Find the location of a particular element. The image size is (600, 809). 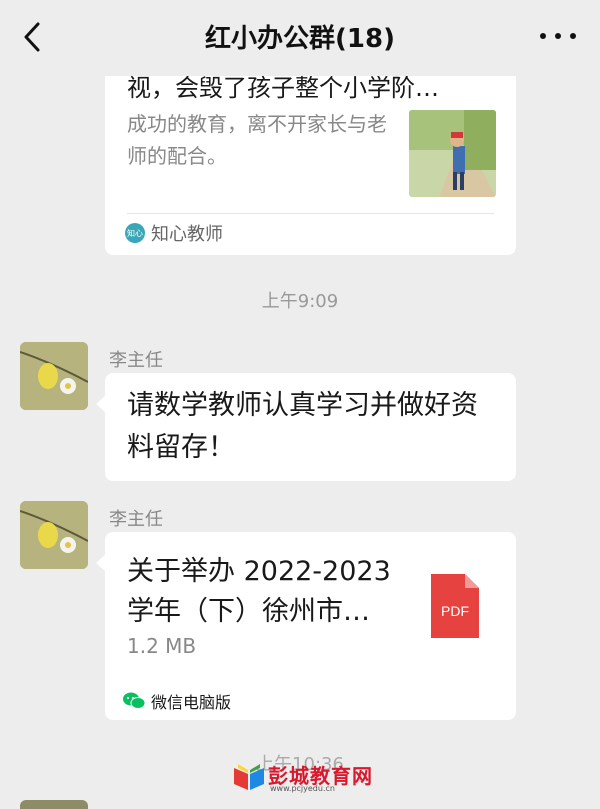

card-divider is located at coordinates (310, 213).